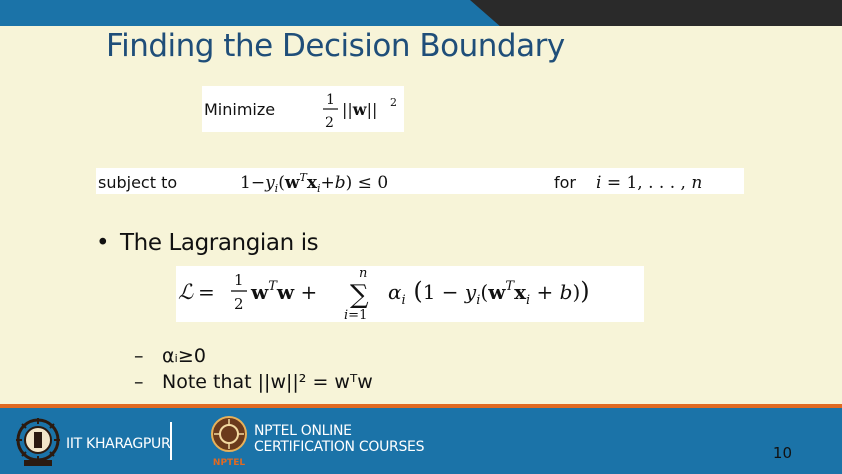  Describe the element at coordinates (359, 109) in the screenshot. I see `svg-text: ||w||` at that location.